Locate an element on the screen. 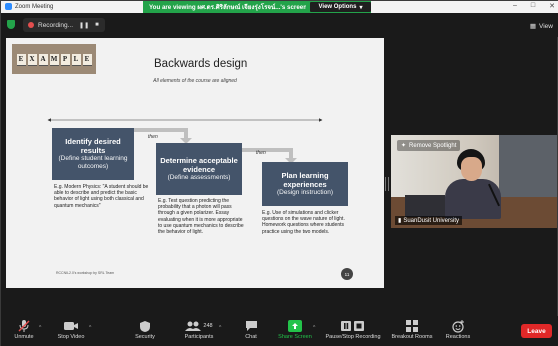 Image resolution: width=558 pixels, height=346 pixels. encryption-shield-icon is located at coordinates (11, 24).